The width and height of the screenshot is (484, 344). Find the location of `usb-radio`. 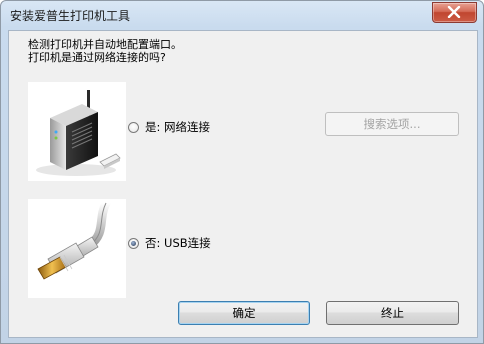

usb-radio is located at coordinates (133, 243).